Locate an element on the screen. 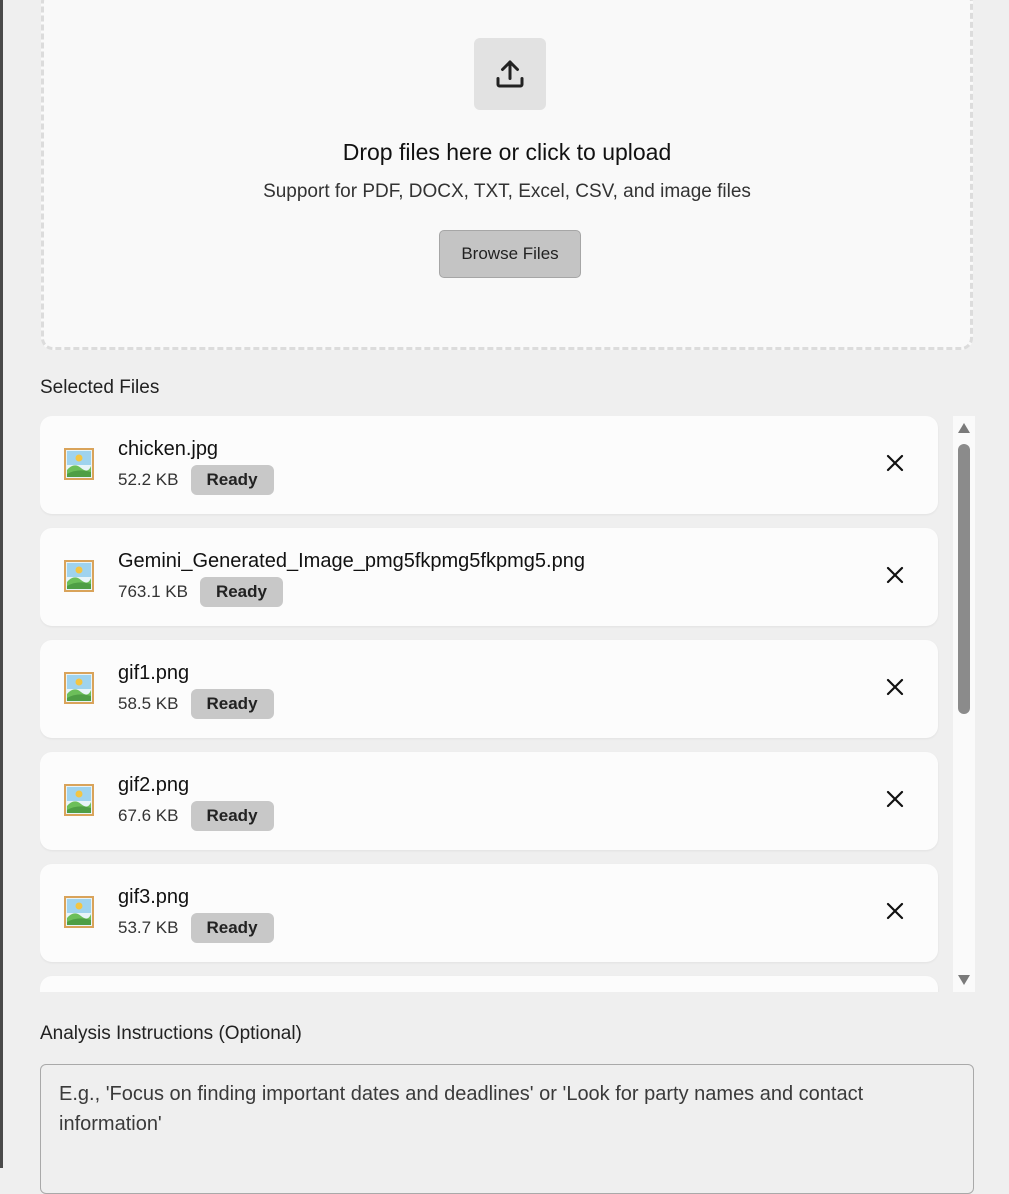  file-meta: 58.5 KB Ready is located at coordinates (196, 704).